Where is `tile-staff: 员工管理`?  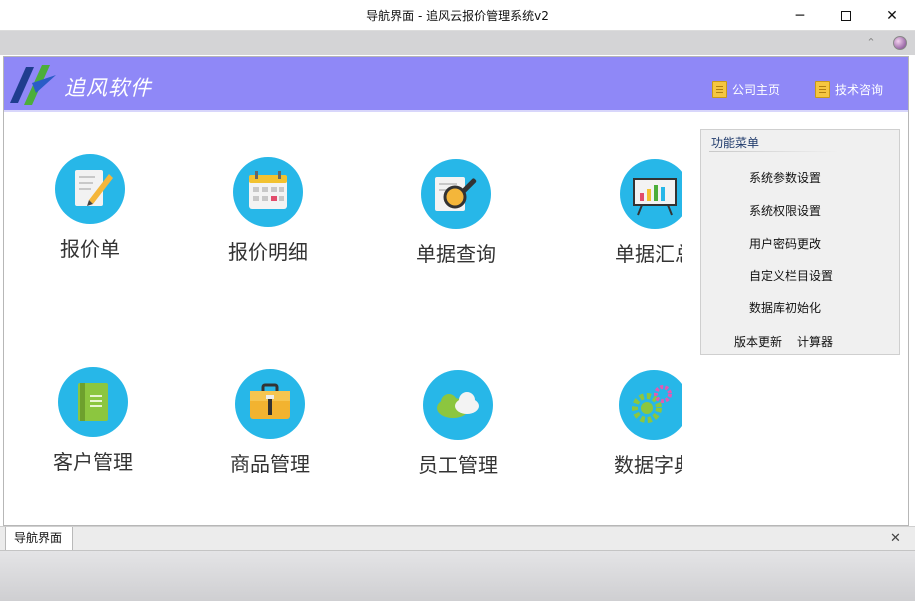 tile-staff: 员工管理 is located at coordinates (458, 424).